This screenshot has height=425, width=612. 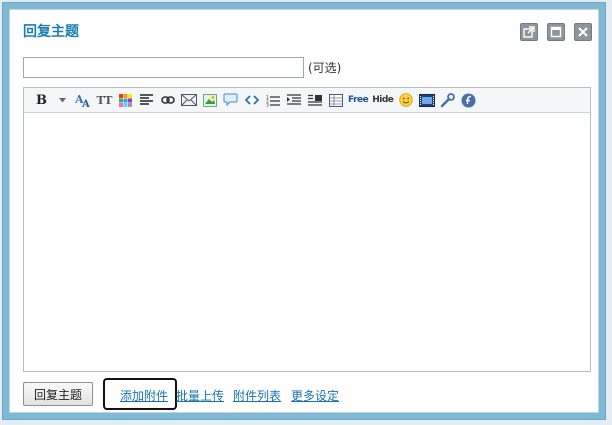 I want to click on bold-button: B, so click(x=41, y=100).